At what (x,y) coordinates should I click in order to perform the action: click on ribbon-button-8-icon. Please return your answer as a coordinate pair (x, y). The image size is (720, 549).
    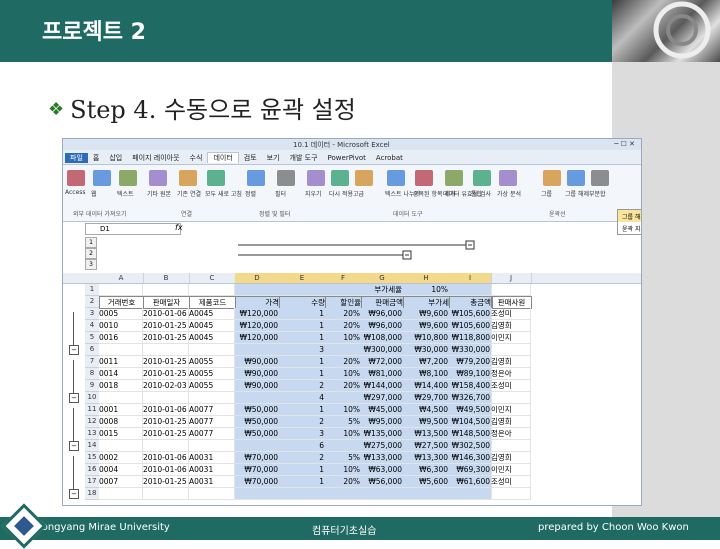
    Looking at the image, I should click on (316, 178).